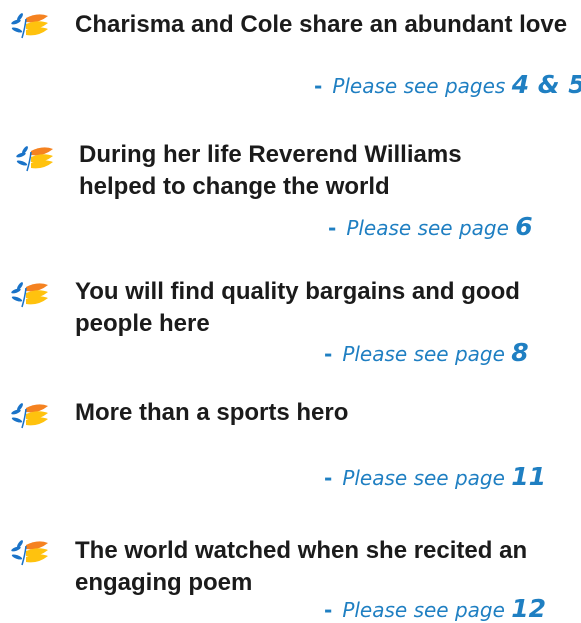  What do you see at coordinates (529, 608) in the screenshot?
I see `page-number: 12` at bounding box center [529, 608].